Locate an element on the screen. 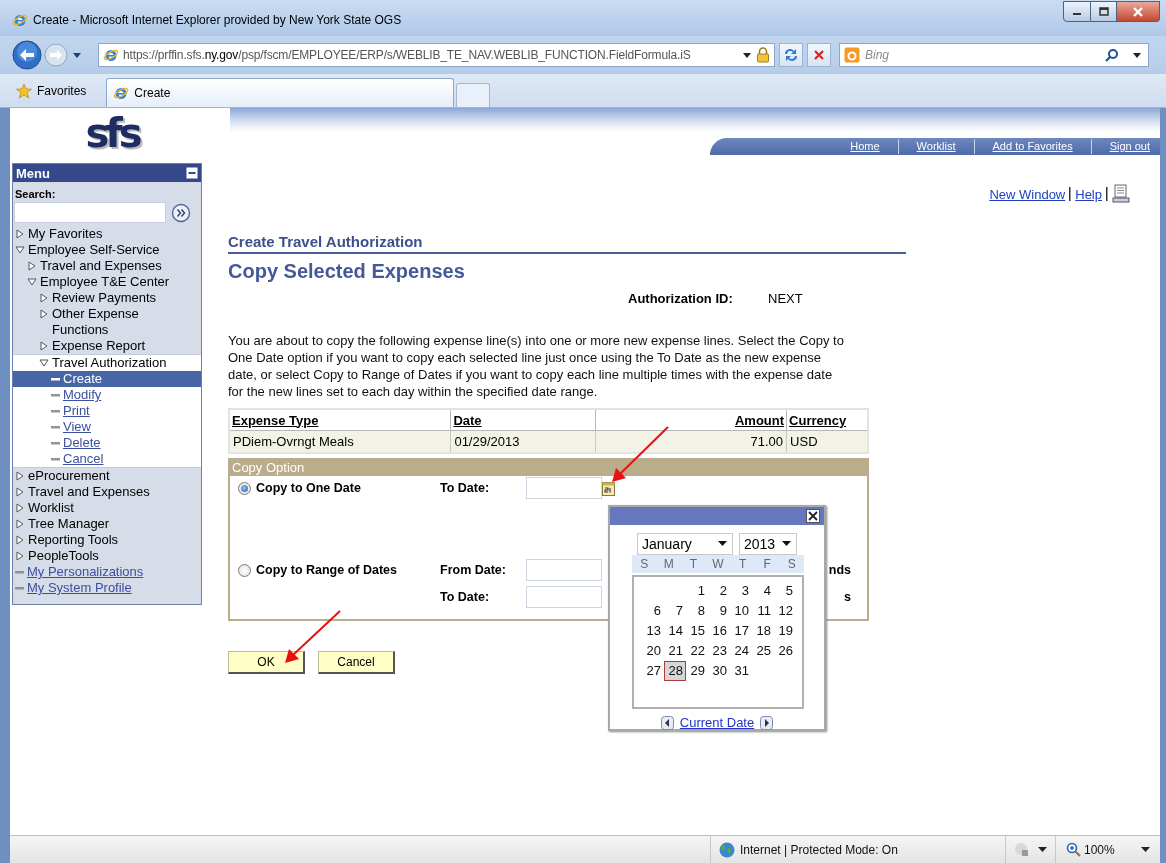 This screenshot has height=863, width=1166. menu-item: PeopleTools is located at coordinates (107, 556).